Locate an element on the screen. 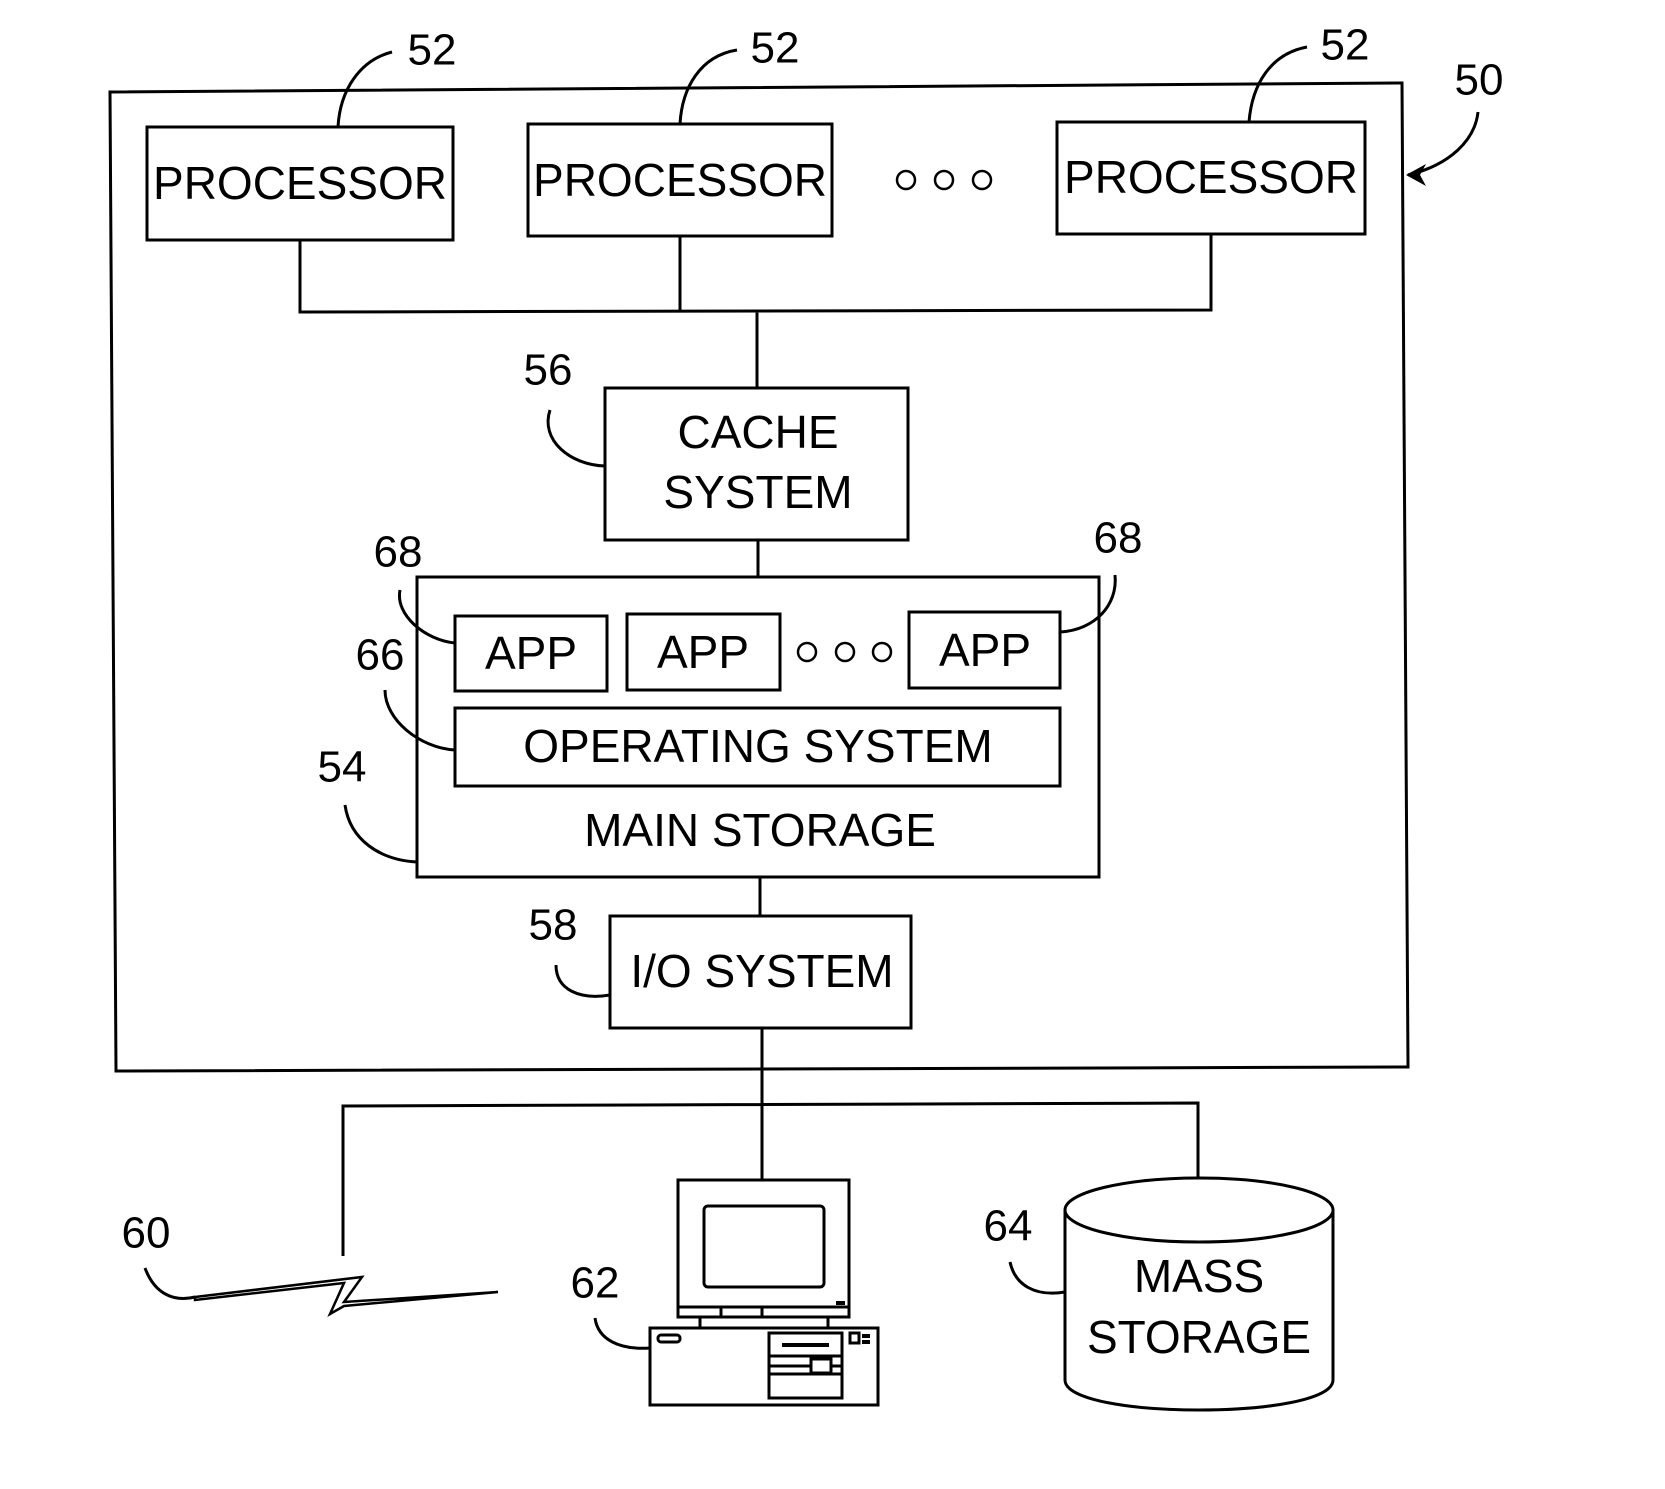 This screenshot has width=1665, height=1489. ref-main-storage-leader is located at coordinates (380, 834).